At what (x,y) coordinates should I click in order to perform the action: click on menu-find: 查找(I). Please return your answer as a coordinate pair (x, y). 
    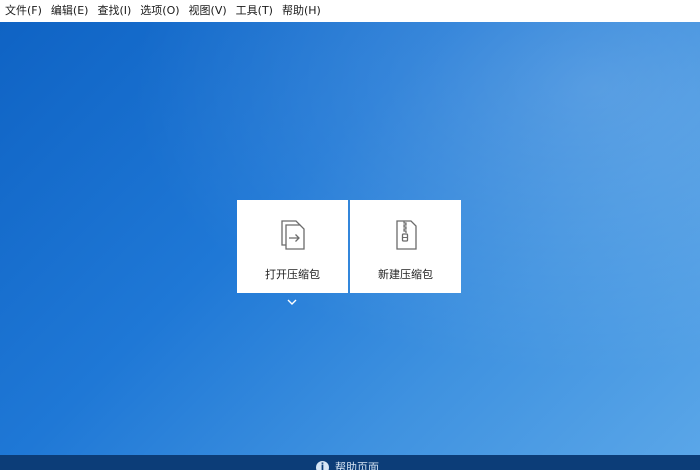
    Looking at the image, I should click on (114, 11).